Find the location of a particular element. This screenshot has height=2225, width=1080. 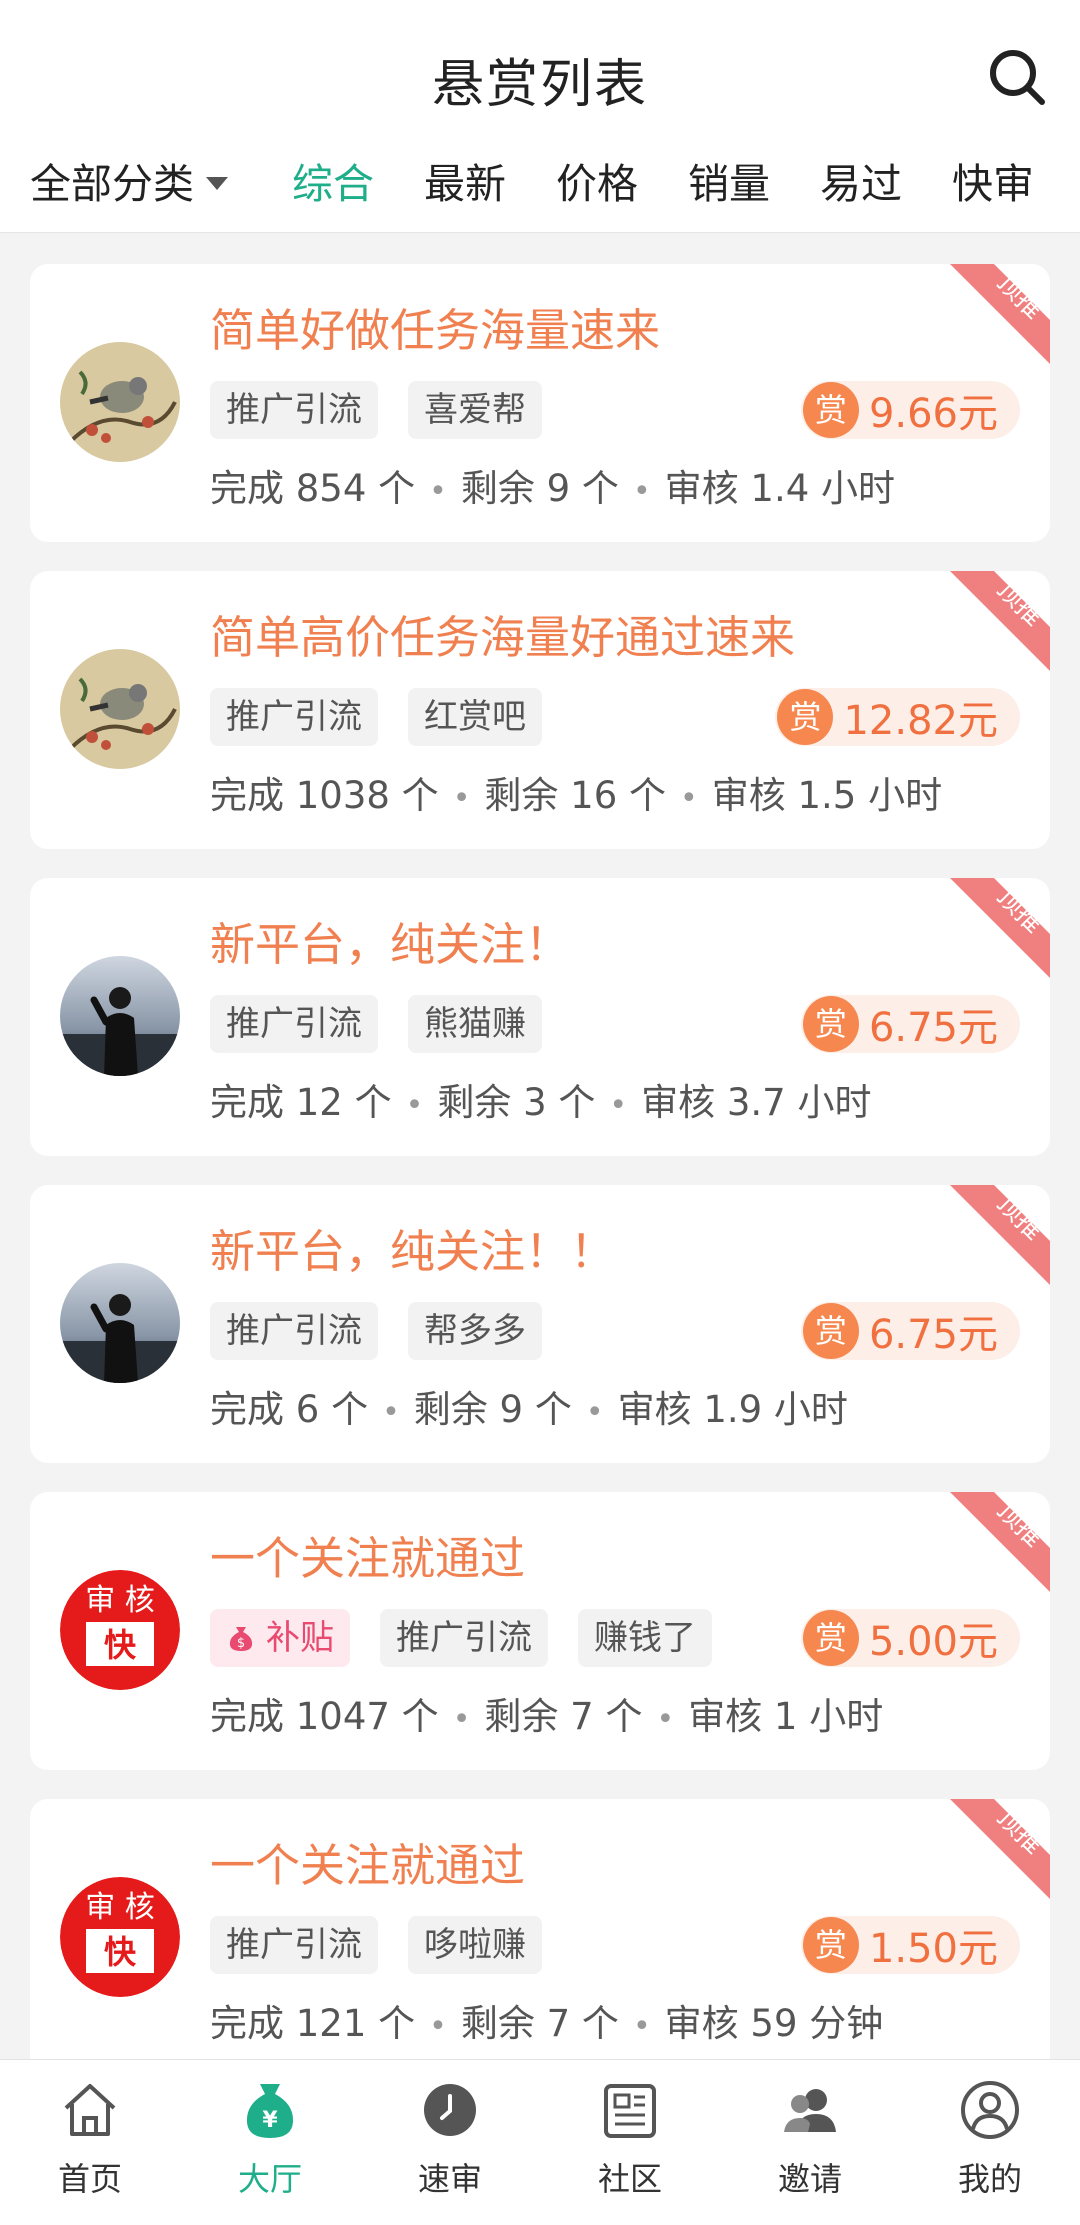

reward-pill: 赏 6.75元 is located at coordinates (910, 1024).